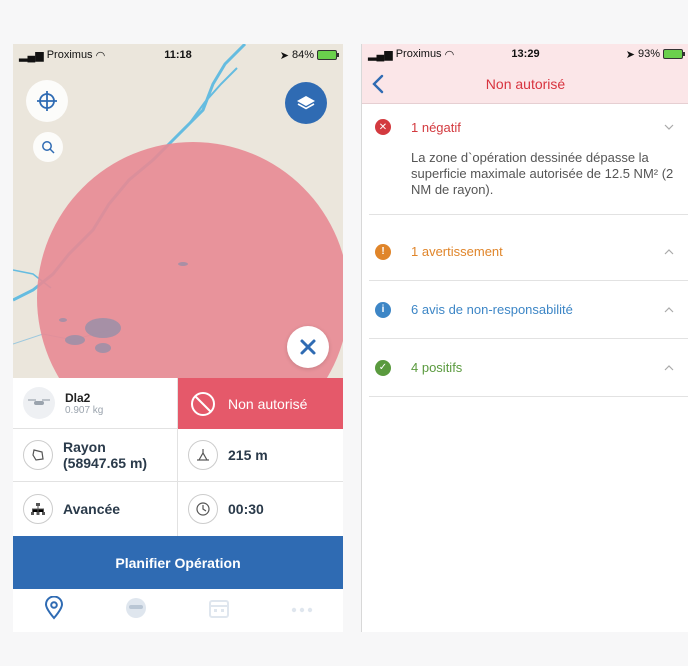 The height and width of the screenshot is (666, 688). I want to click on drone-icon, so click(39, 402).